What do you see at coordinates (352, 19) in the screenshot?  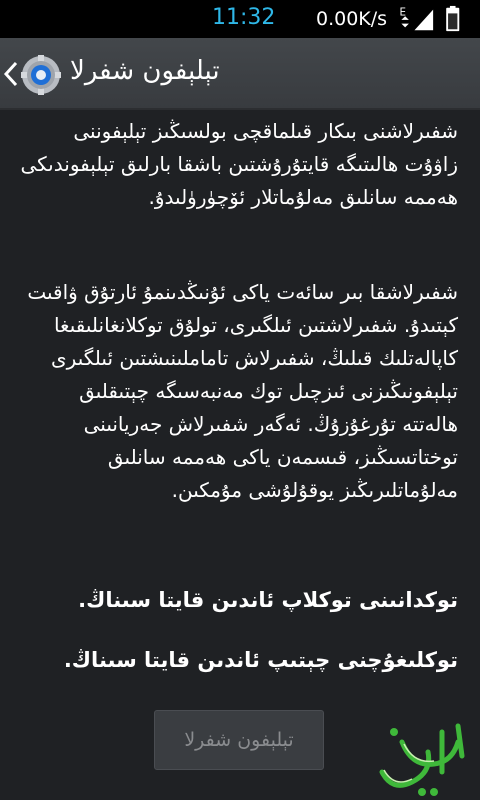 I see `network-speed: 0.00K/s` at bounding box center [352, 19].